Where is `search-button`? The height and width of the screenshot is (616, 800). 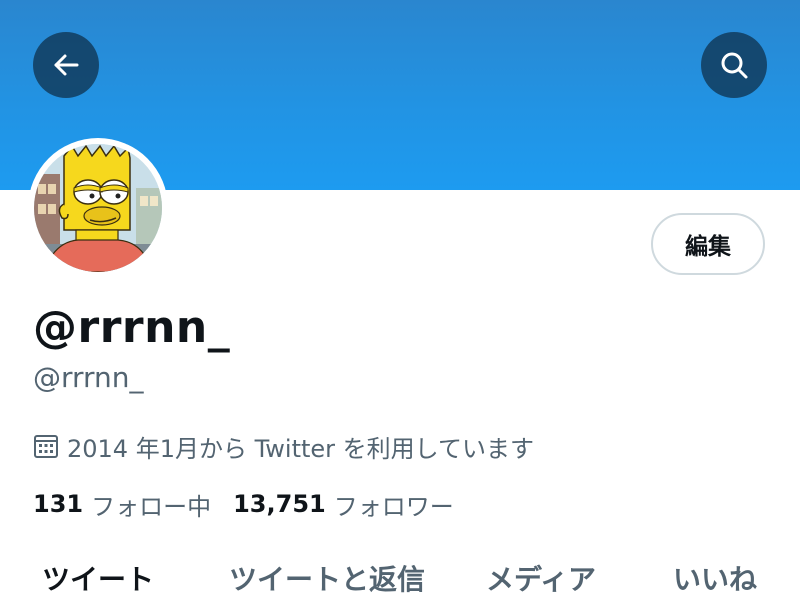
search-button is located at coordinates (734, 65).